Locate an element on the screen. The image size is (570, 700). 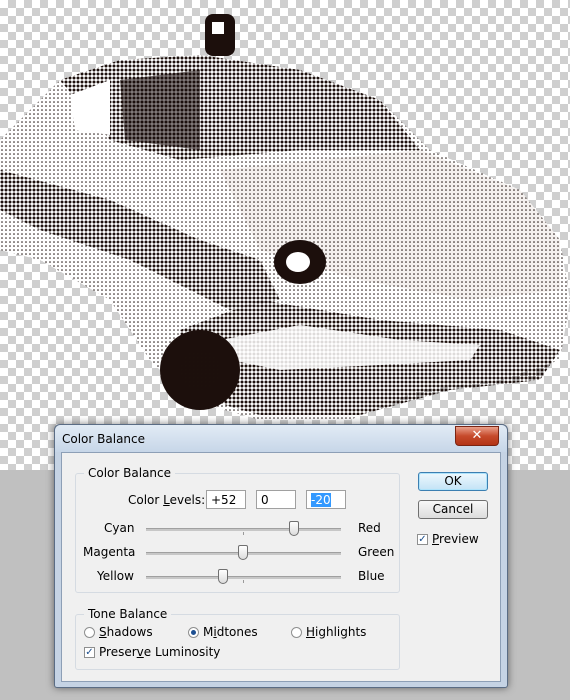
midtones-radio is located at coordinates (193, 632).